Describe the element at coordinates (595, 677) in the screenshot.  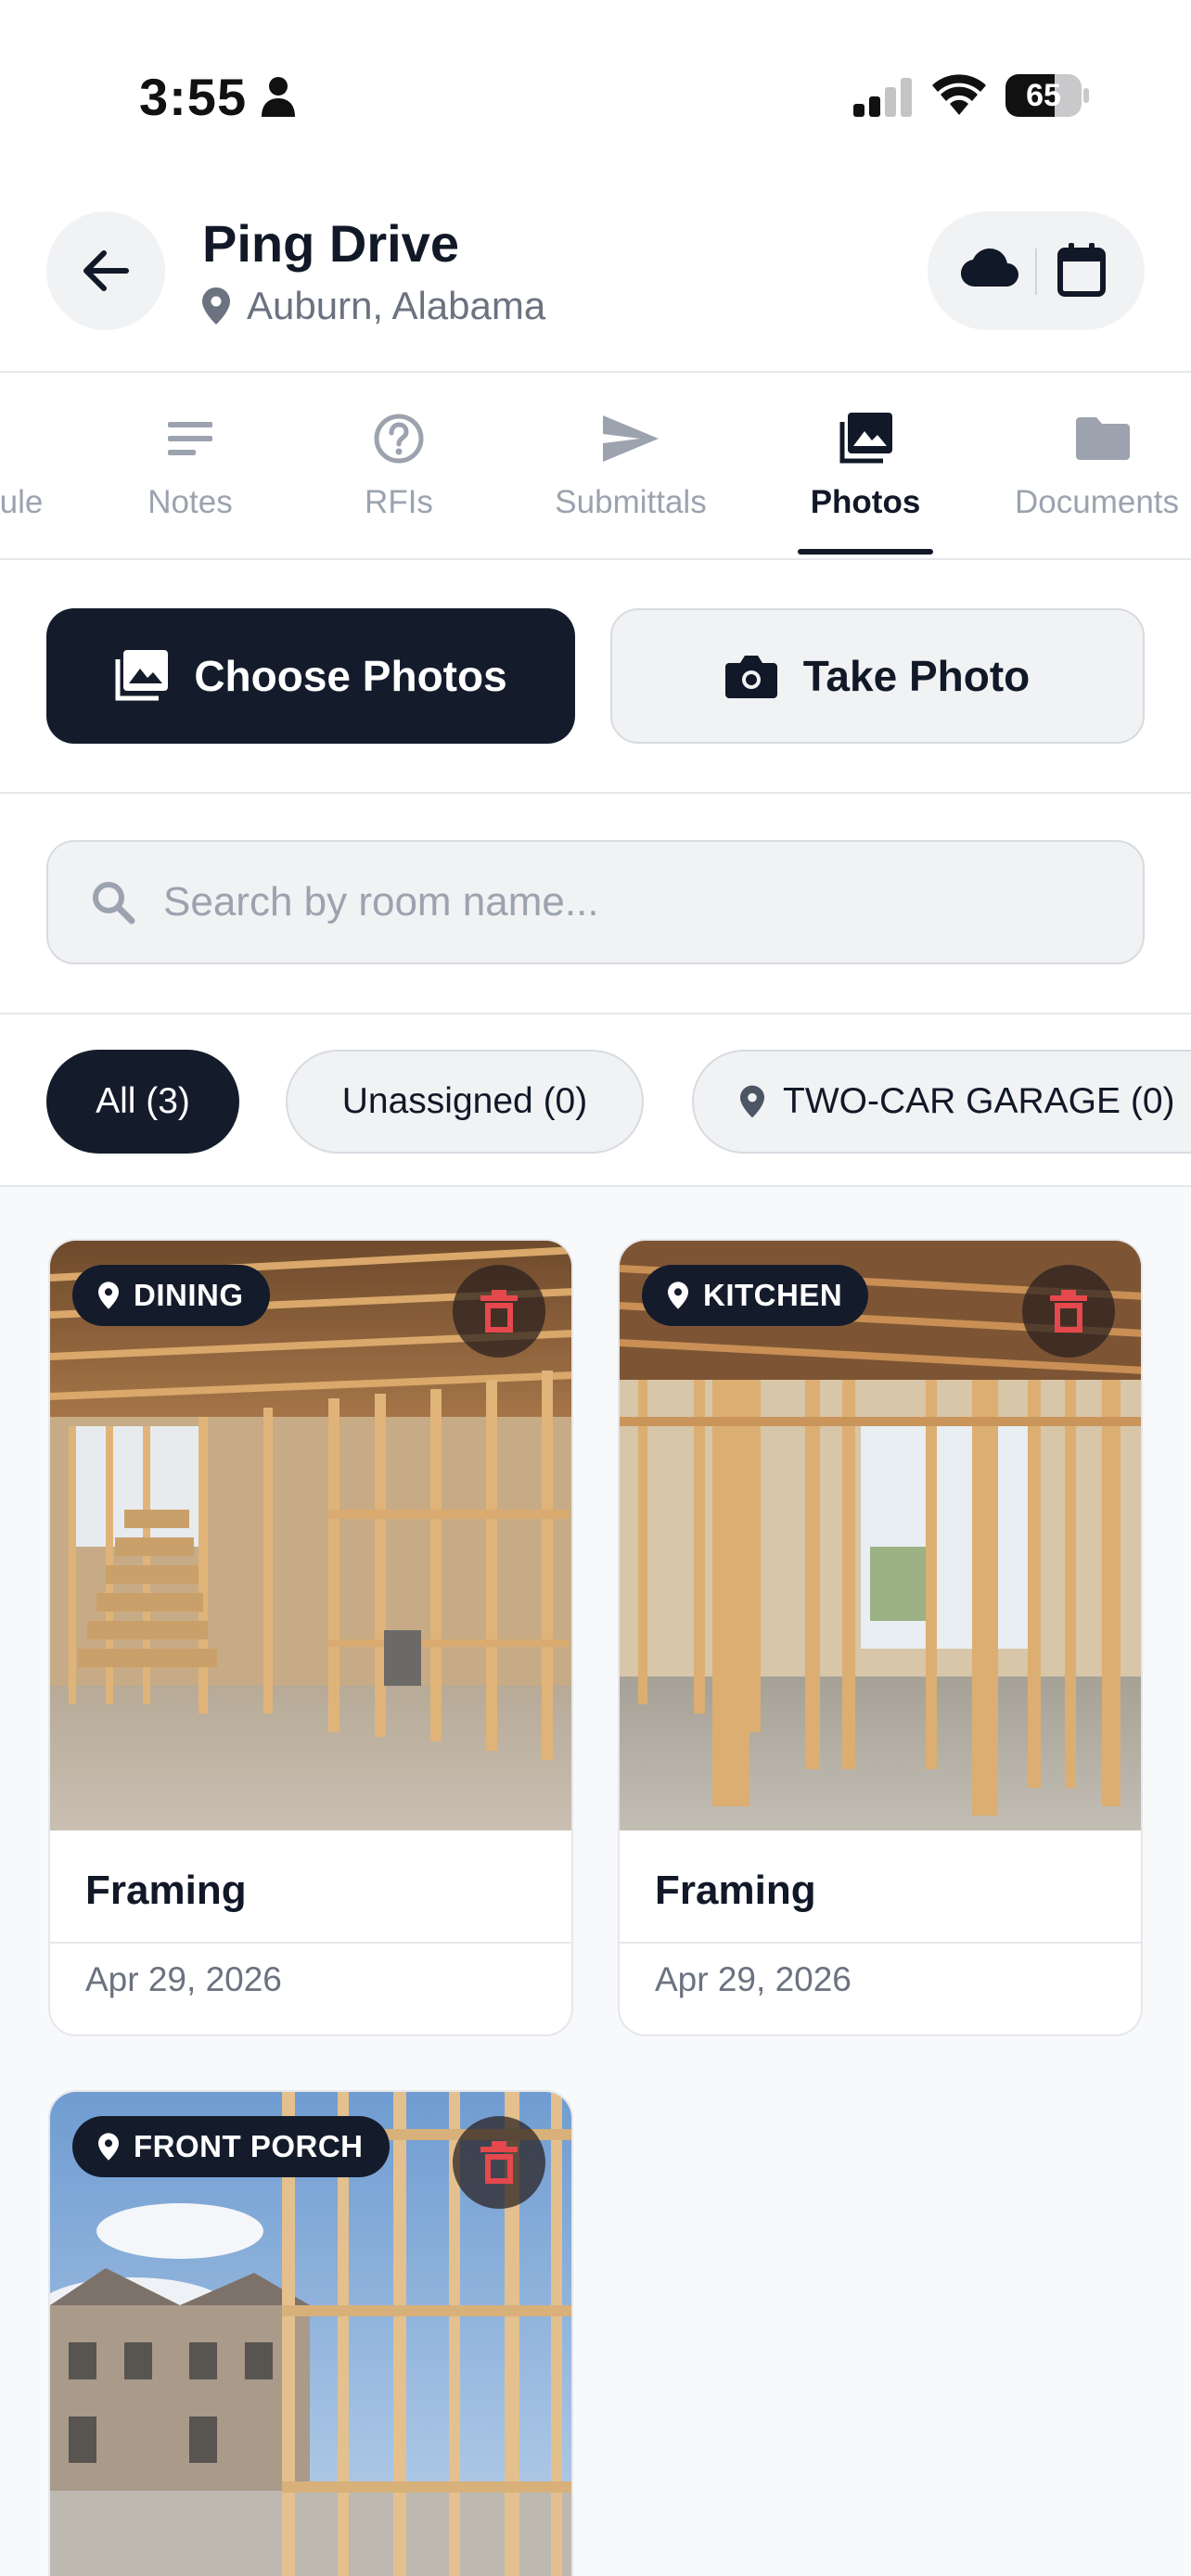
I see `photo-actions: Choose Photos Take Photo` at that location.